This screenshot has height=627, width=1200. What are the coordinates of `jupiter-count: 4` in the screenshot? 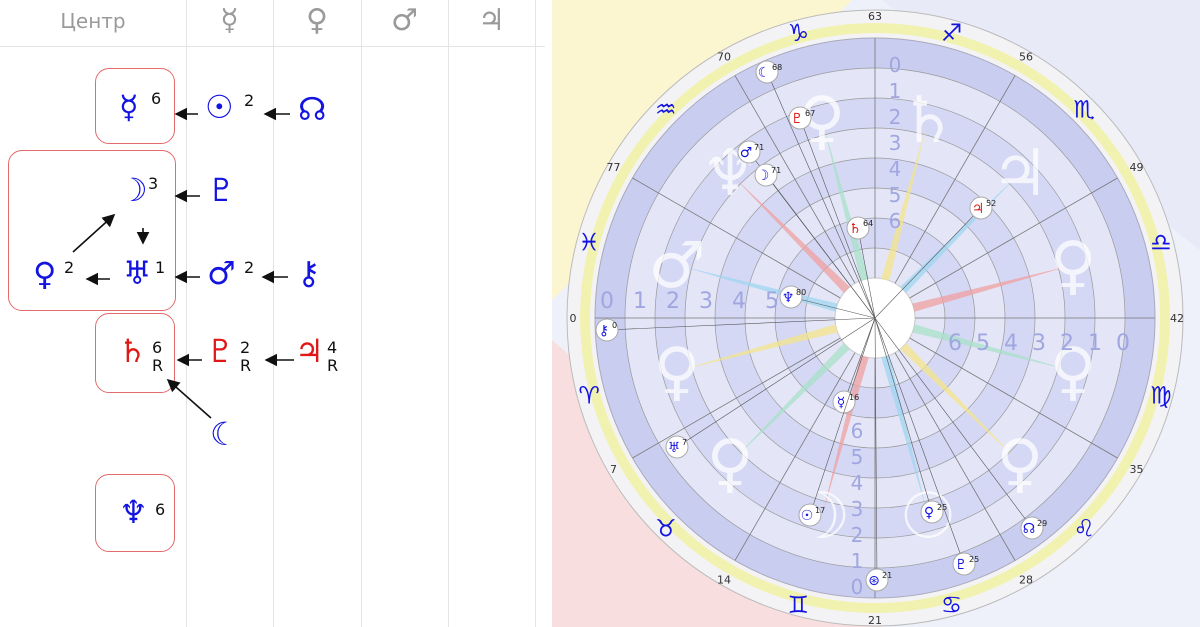 It's located at (332, 347).